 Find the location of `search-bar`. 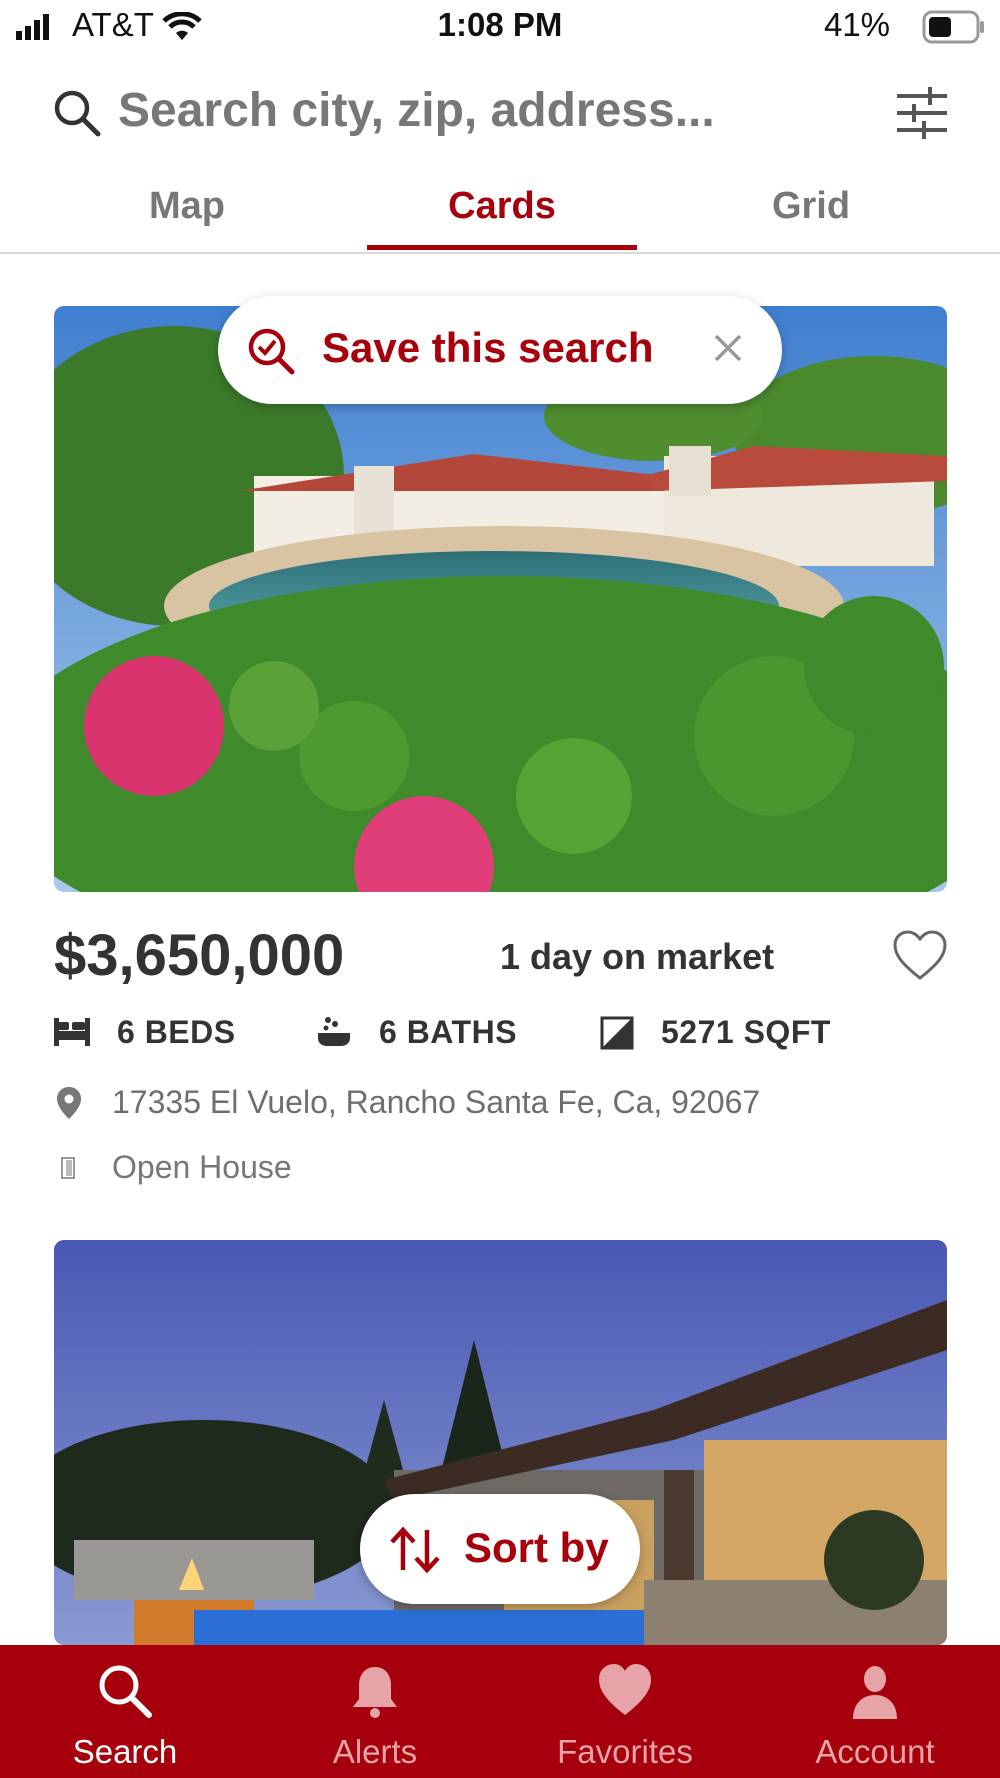

search-bar is located at coordinates (500, 112).